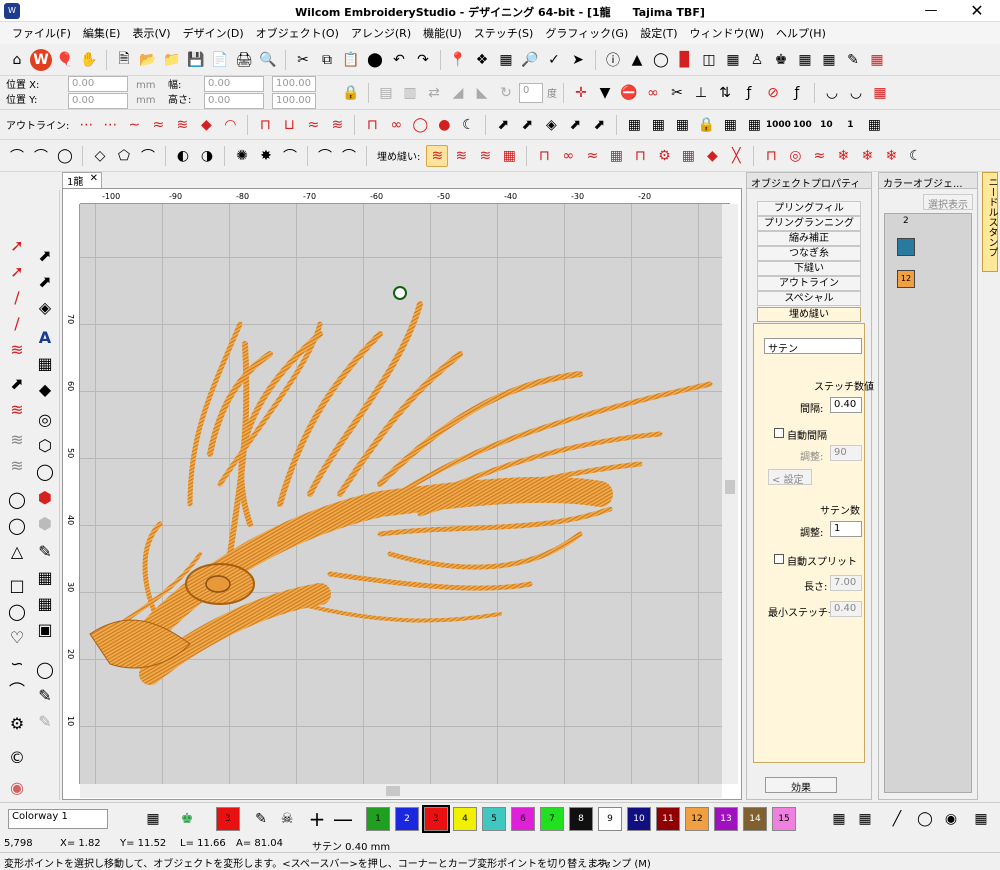  Describe the element at coordinates (230, 125) in the screenshot. I see `crescent-icon: ◠` at that location.